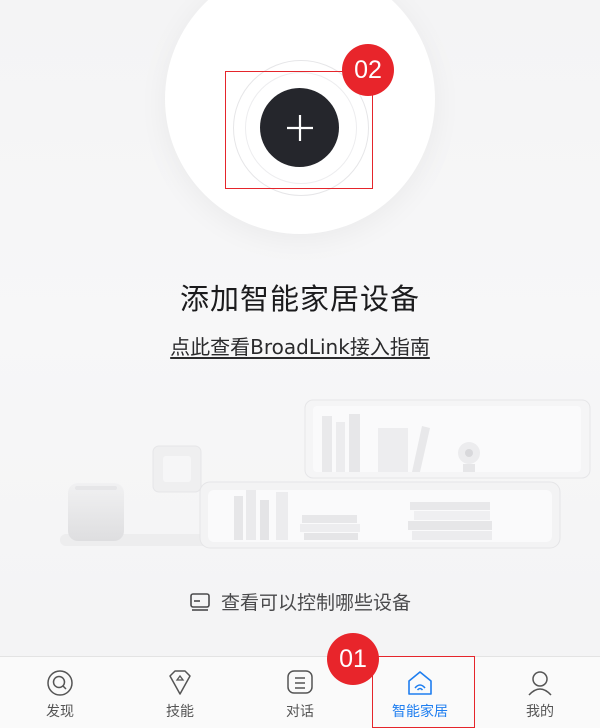 Image resolution: width=600 pixels, height=728 pixels. What do you see at coordinates (180, 712) in the screenshot?
I see `tab-label: 技能` at bounding box center [180, 712].